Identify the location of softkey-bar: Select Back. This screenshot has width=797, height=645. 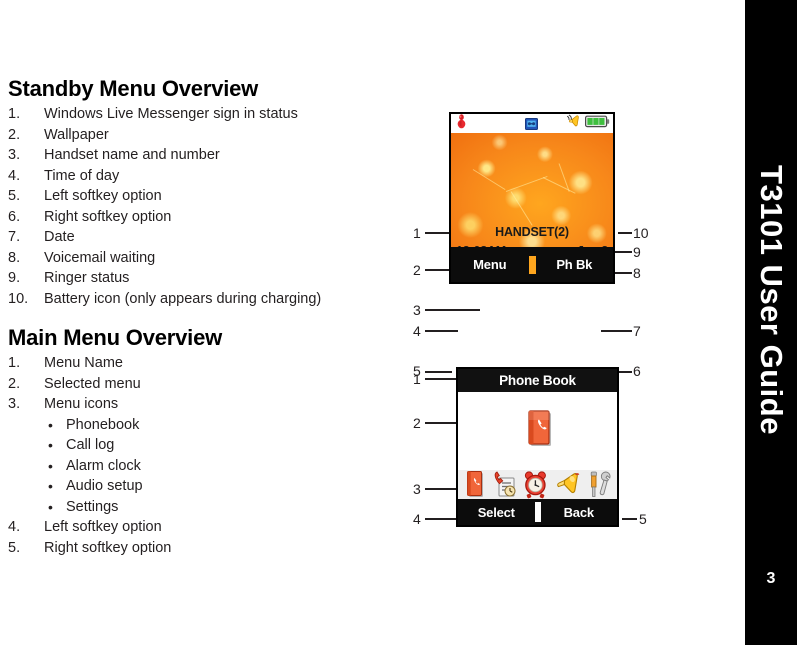
(537, 512).